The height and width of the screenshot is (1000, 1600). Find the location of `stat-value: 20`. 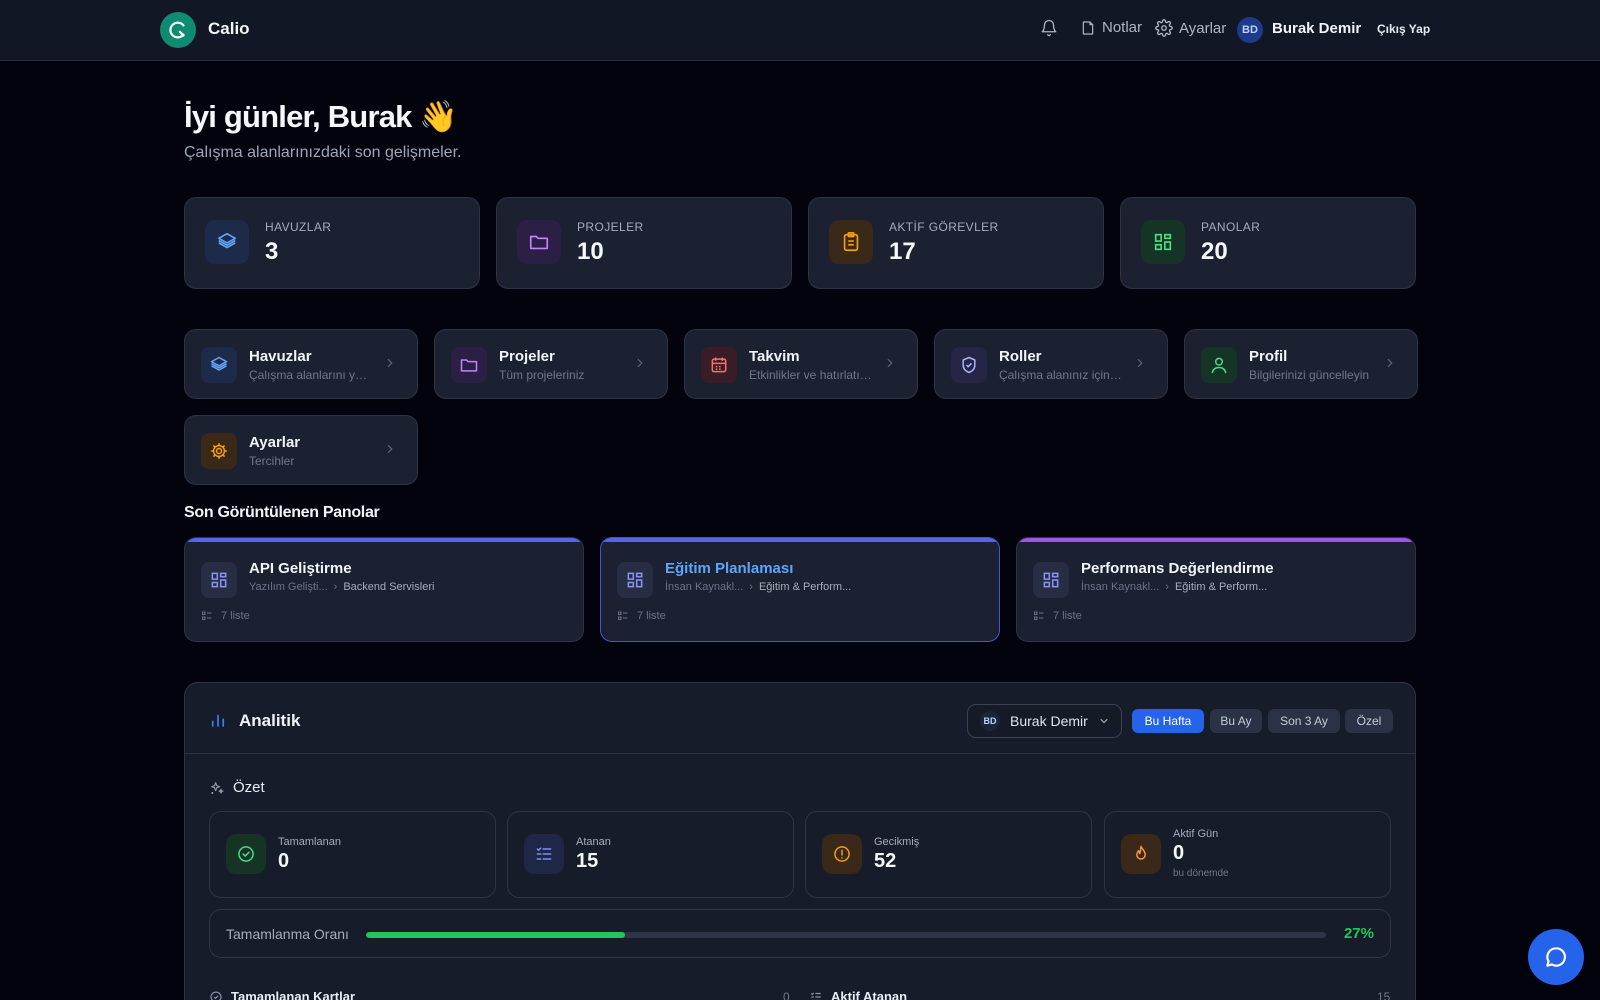

stat-value: 20 is located at coordinates (1214, 251).